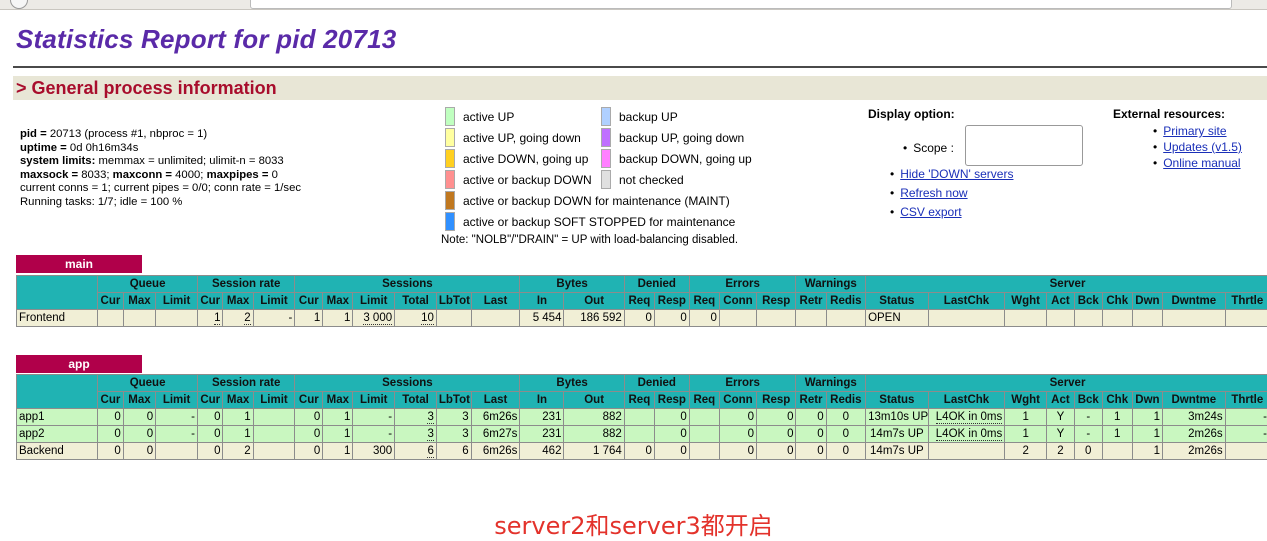 Image resolution: width=1267 pixels, height=541 pixels. I want to click on column-header: Bck, so click(1088, 400).